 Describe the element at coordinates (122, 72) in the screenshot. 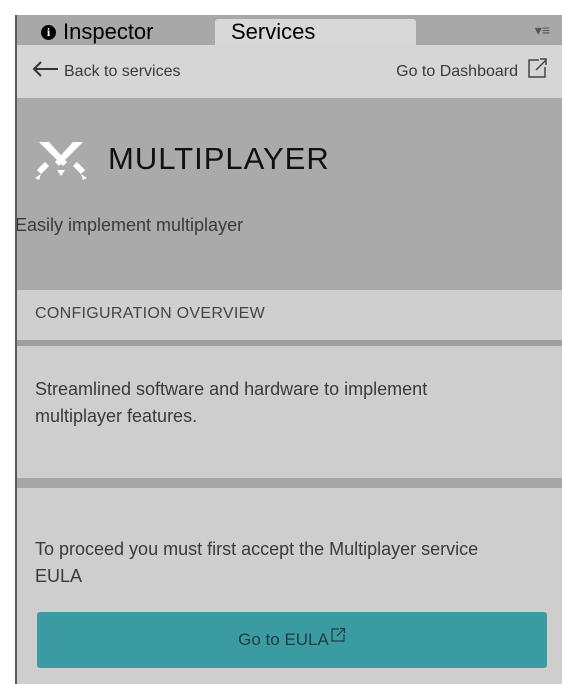

I see `back-to-services-link: Back to services` at that location.